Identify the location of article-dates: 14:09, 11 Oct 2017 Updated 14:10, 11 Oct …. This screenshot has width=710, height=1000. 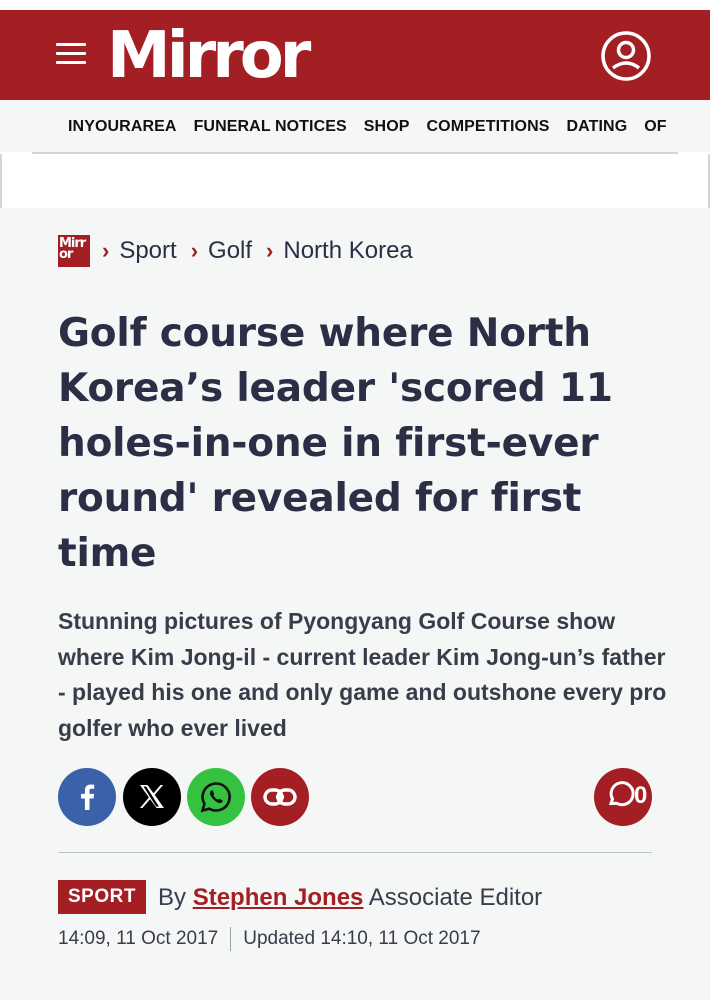
(269, 939).